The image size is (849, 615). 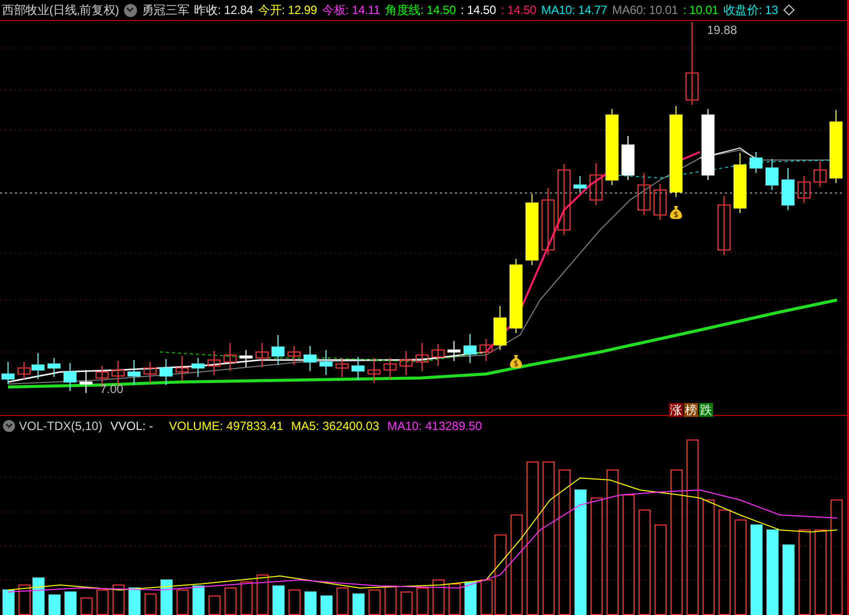 What do you see at coordinates (132, 426) in the screenshot?
I see `volume-value: VVOL: -` at bounding box center [132, 426].